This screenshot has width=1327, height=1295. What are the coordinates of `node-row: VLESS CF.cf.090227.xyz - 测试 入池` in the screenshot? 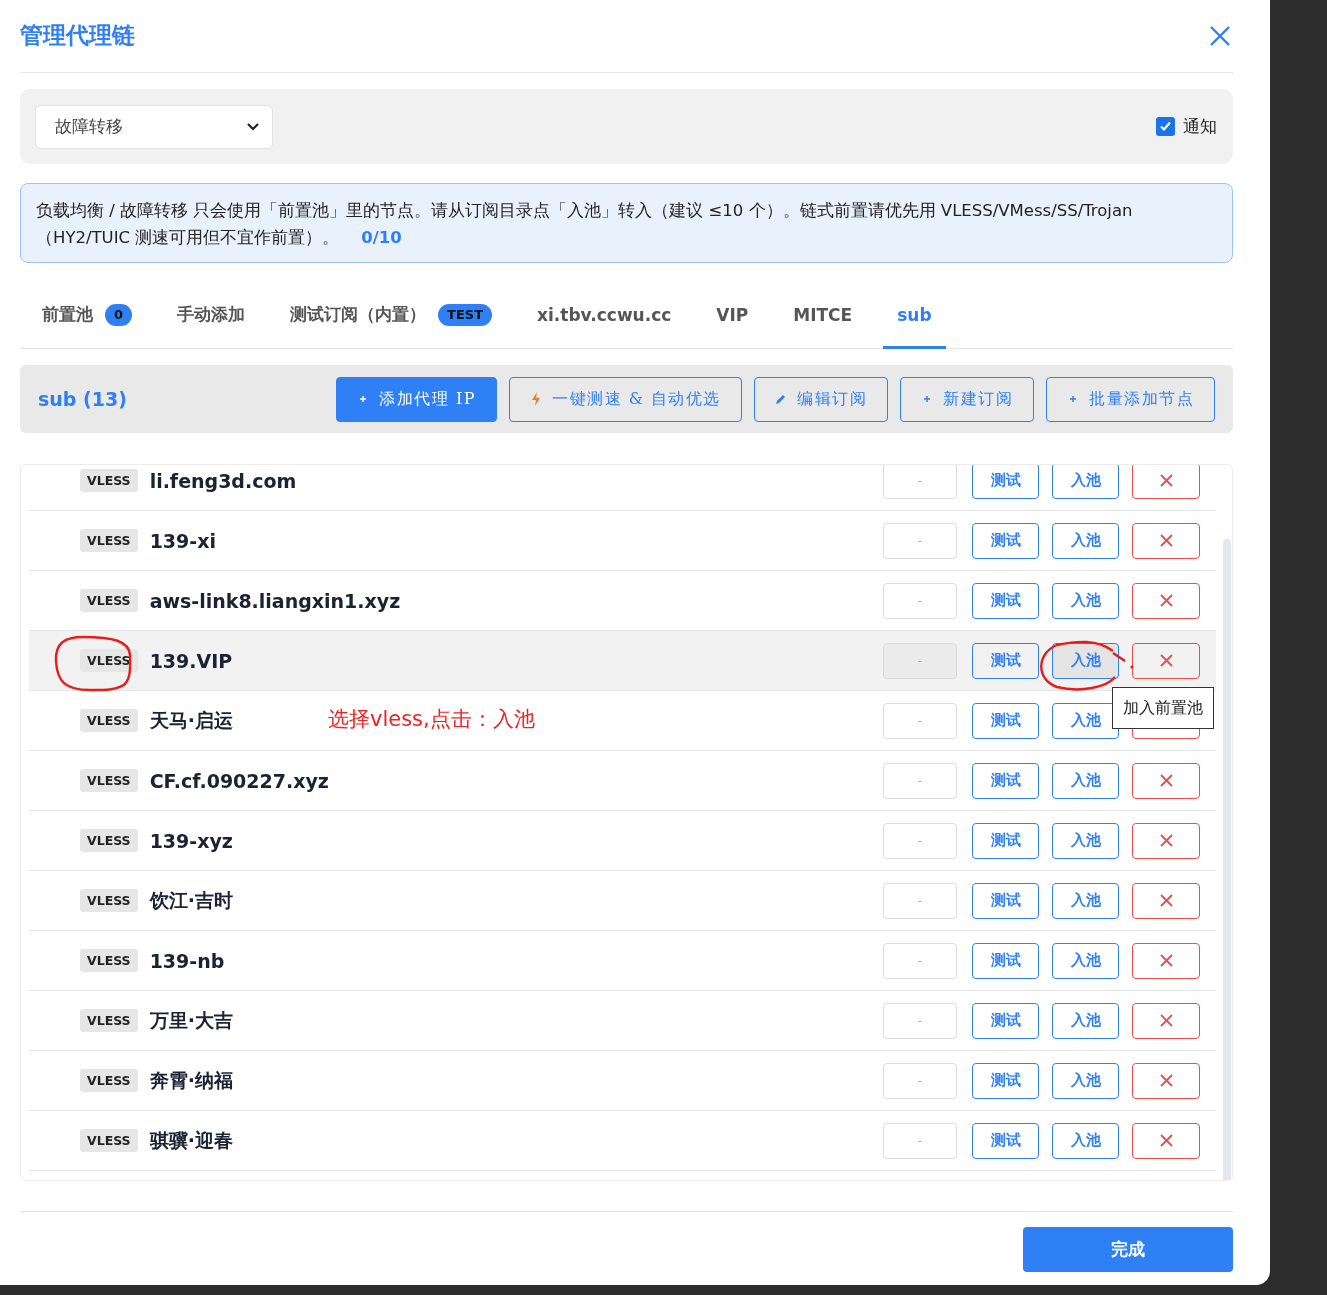 It's located at (622, 781).